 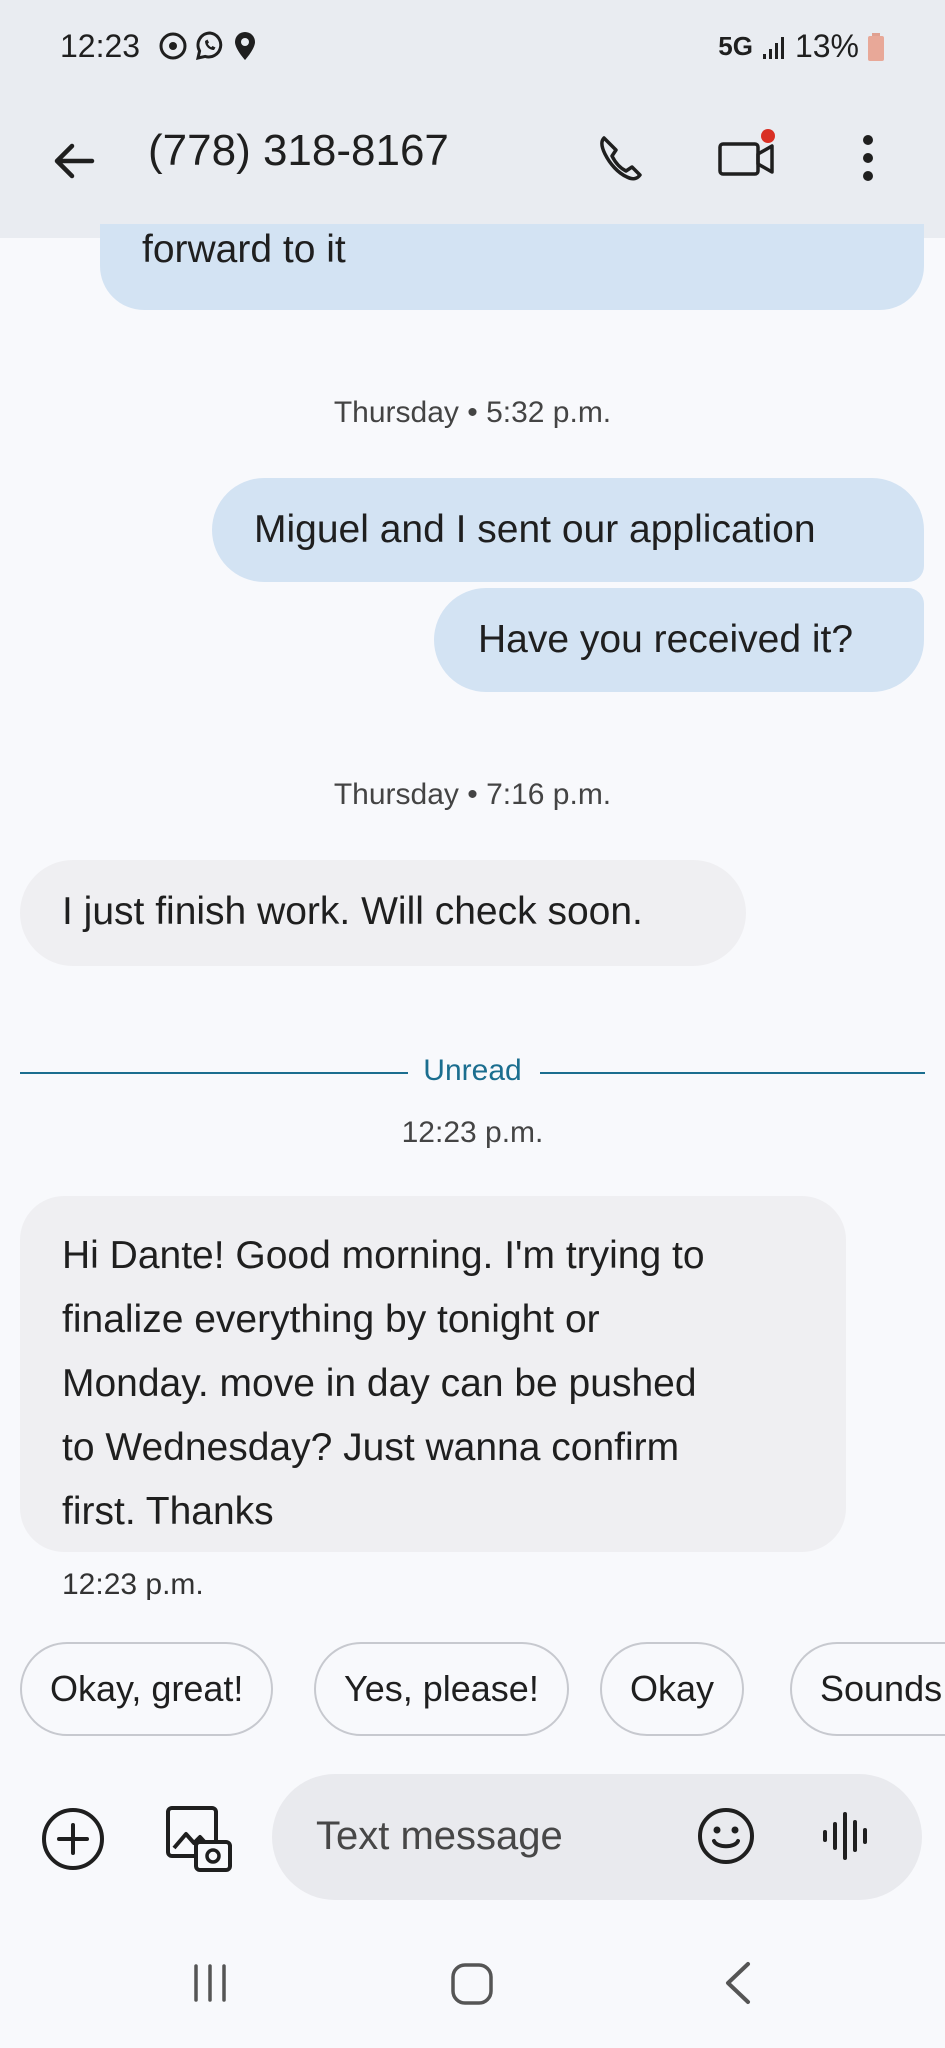 I want to click on more-vert-icon, so click(x=868, y=158).